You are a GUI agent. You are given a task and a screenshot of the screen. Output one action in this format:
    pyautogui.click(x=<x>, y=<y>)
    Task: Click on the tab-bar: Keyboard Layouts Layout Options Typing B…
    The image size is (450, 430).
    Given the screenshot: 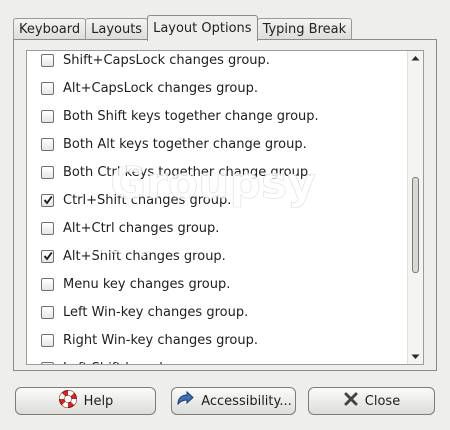 What is the action you would take?
    pyautogui.click(x=183, y=27)
    